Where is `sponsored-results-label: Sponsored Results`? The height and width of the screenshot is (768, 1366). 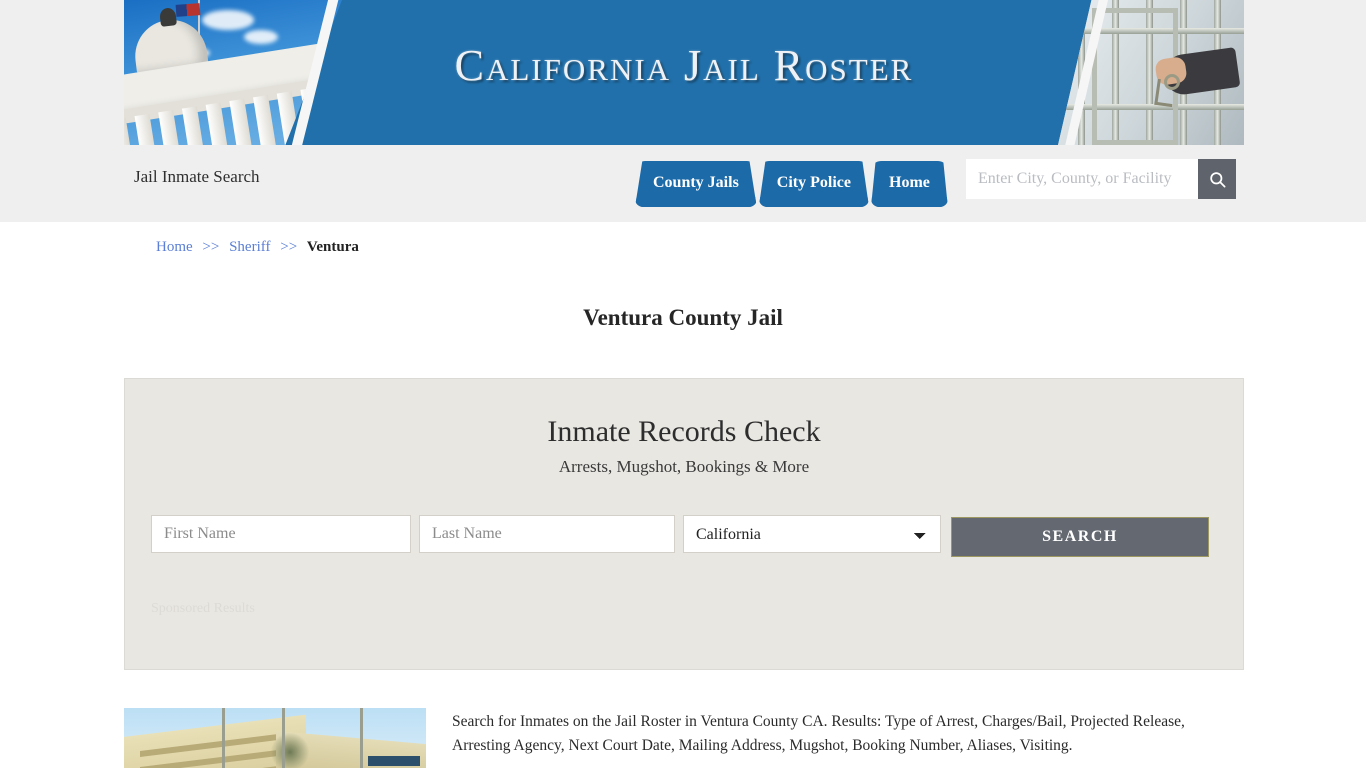
sponsored-results-label: Sponsored Results is located at coordinates (203, 608).